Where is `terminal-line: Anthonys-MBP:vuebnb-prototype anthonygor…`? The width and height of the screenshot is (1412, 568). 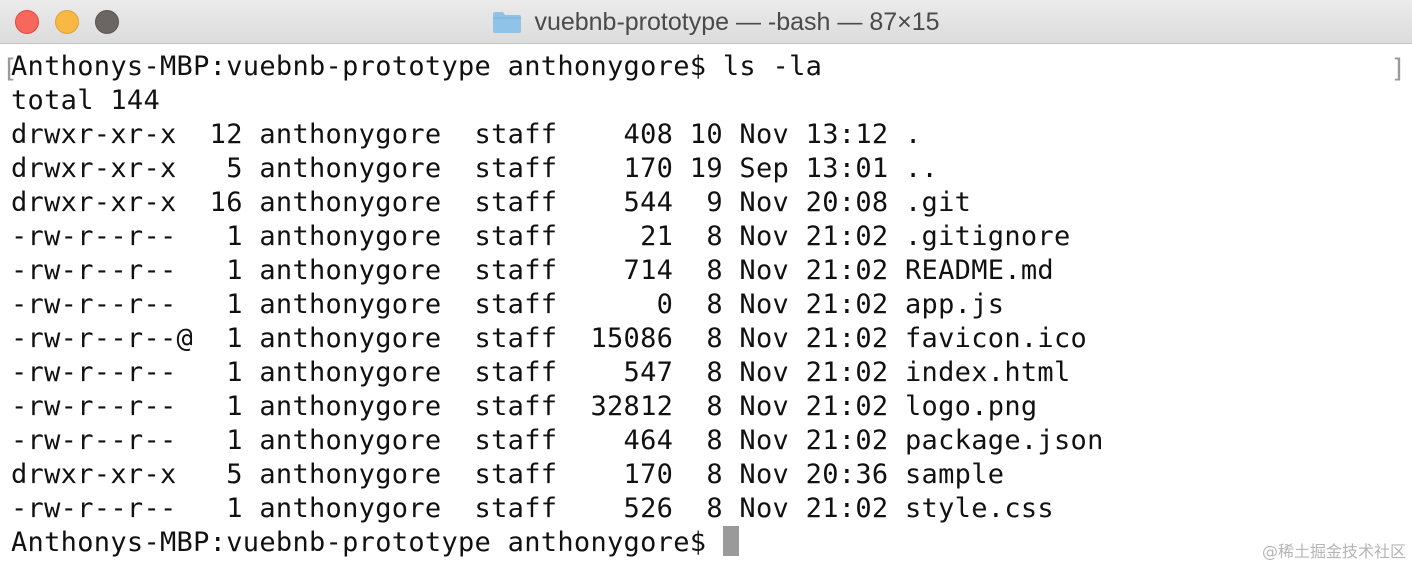 terminal-line: Anthonys-MBP:vuebnb-prototype anthonygor… is located at coordinates (417, 66).